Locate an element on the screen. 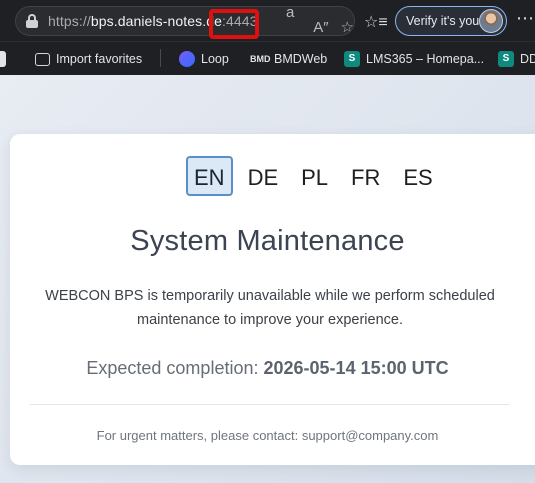  lock-icon is located at coordinates (32, 21).